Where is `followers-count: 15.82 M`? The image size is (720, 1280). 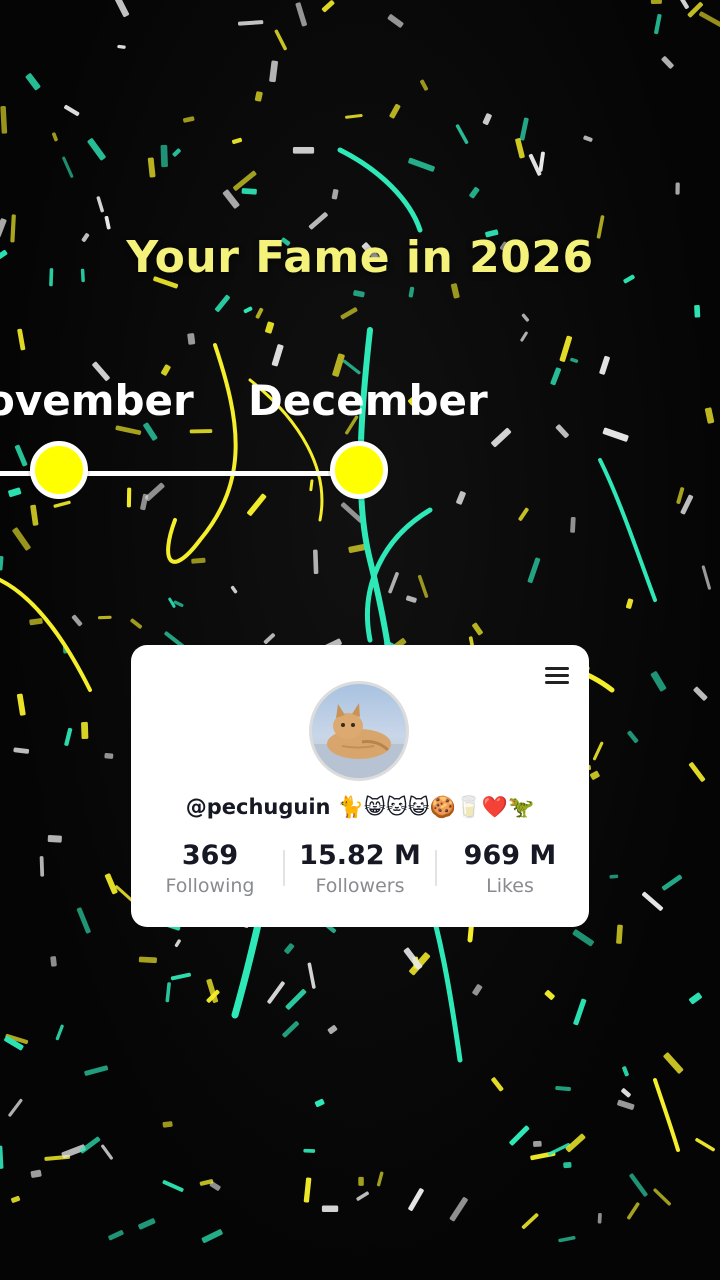
followers-count: 15.82 M is located at coordinates (360, 855).